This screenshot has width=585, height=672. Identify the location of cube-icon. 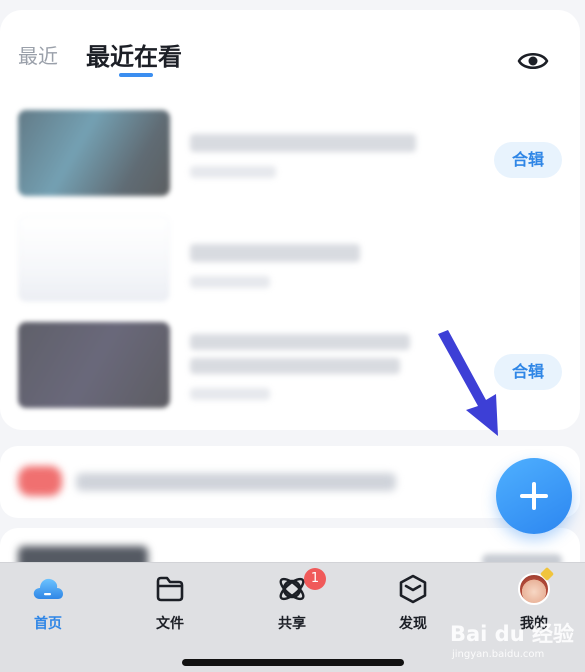
(413, 589).